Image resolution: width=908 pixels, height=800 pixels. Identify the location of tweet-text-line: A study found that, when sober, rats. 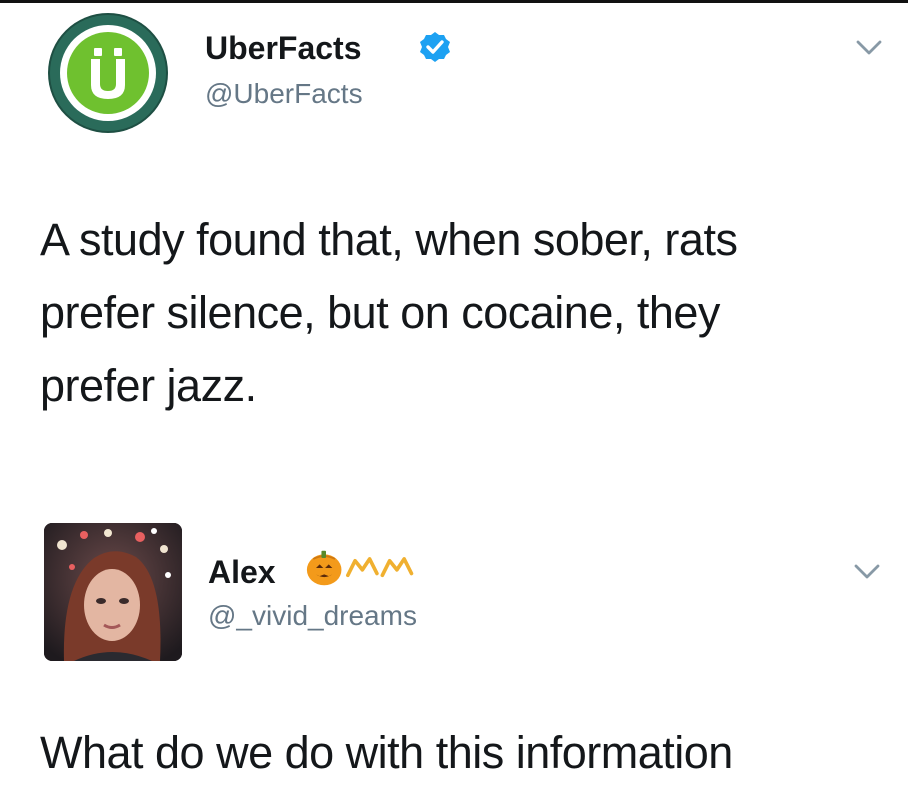
(389, 239).